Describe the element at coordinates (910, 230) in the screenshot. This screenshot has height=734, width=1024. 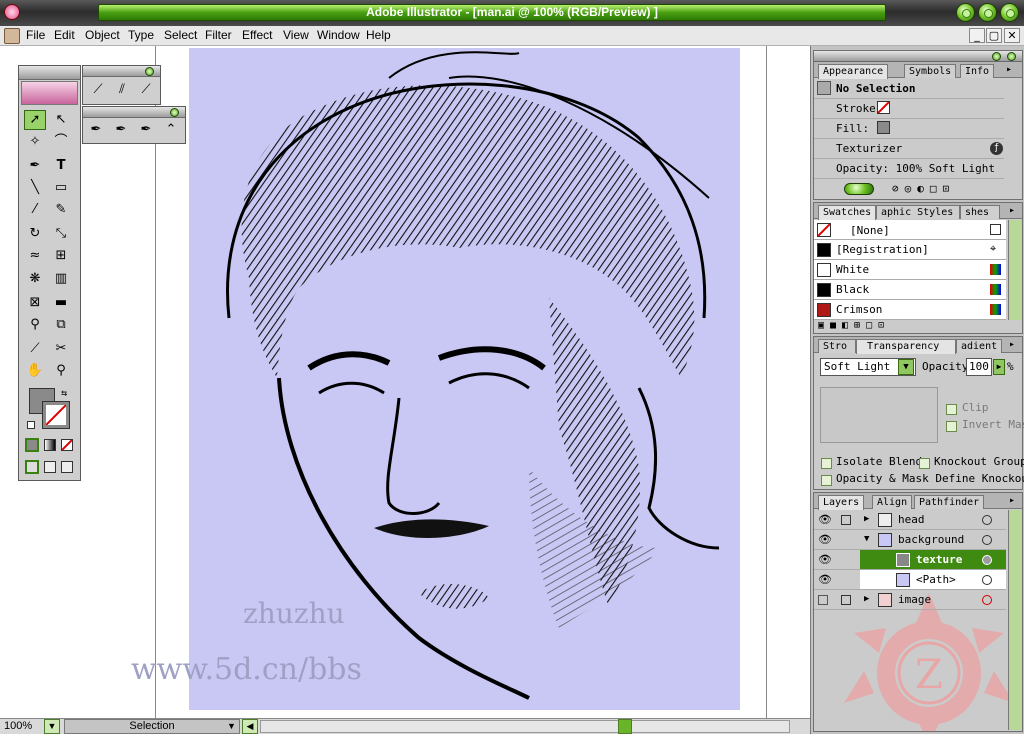
I see `swatch-row: [None]` at that location.